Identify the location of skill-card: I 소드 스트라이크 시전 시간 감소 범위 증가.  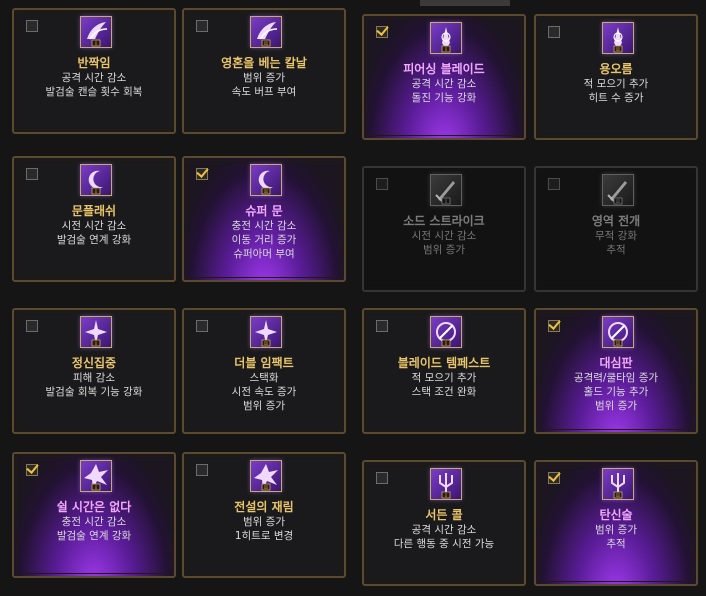
(444, 229).